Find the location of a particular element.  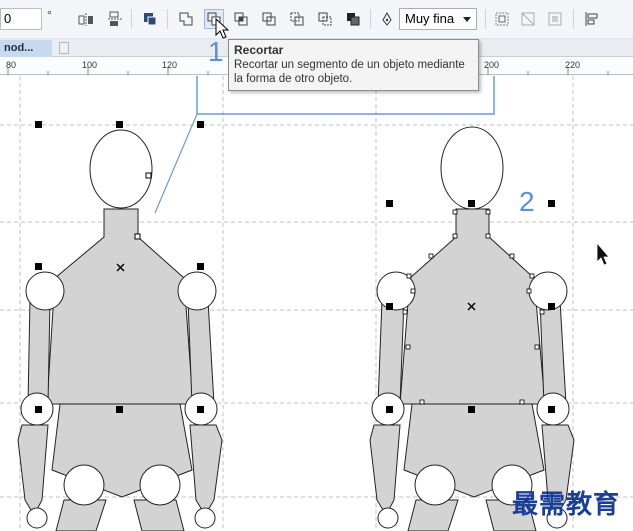

outline-pen-button is located at coordinates (387, 19).